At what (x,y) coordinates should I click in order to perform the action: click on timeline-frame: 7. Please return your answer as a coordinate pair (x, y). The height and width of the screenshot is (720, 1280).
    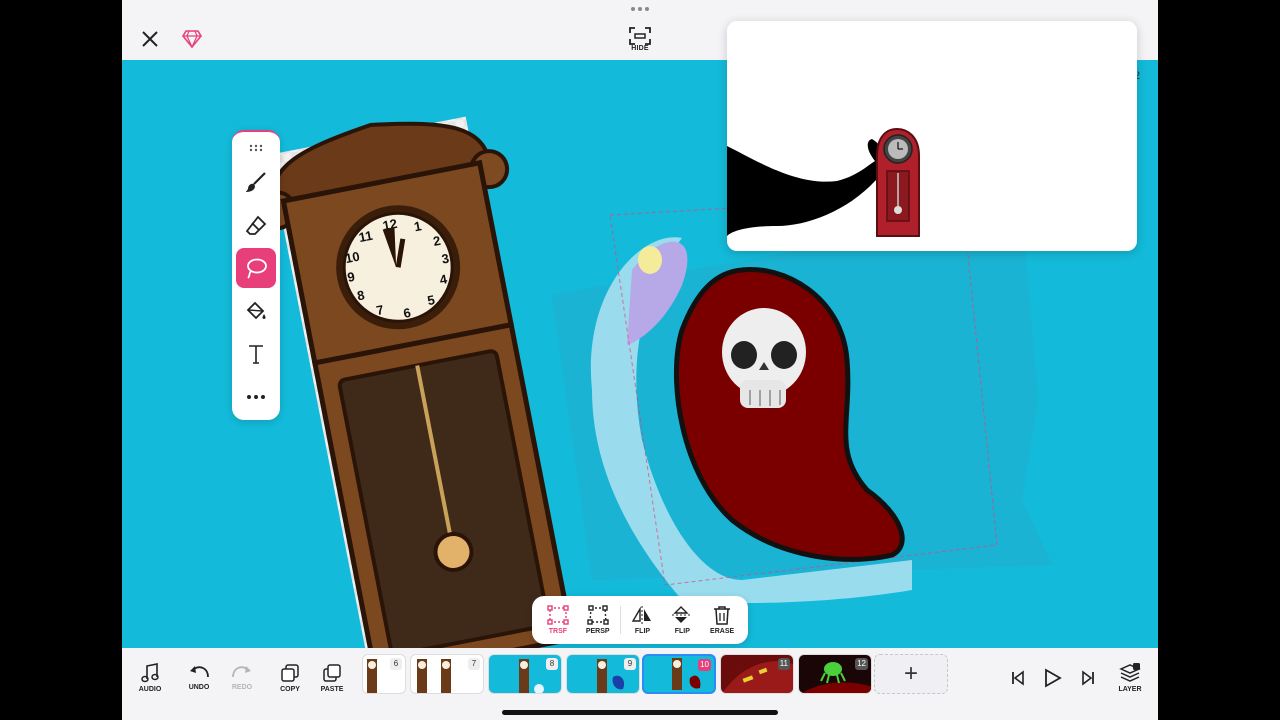
    Looking at the image, I should click on (447, 674).